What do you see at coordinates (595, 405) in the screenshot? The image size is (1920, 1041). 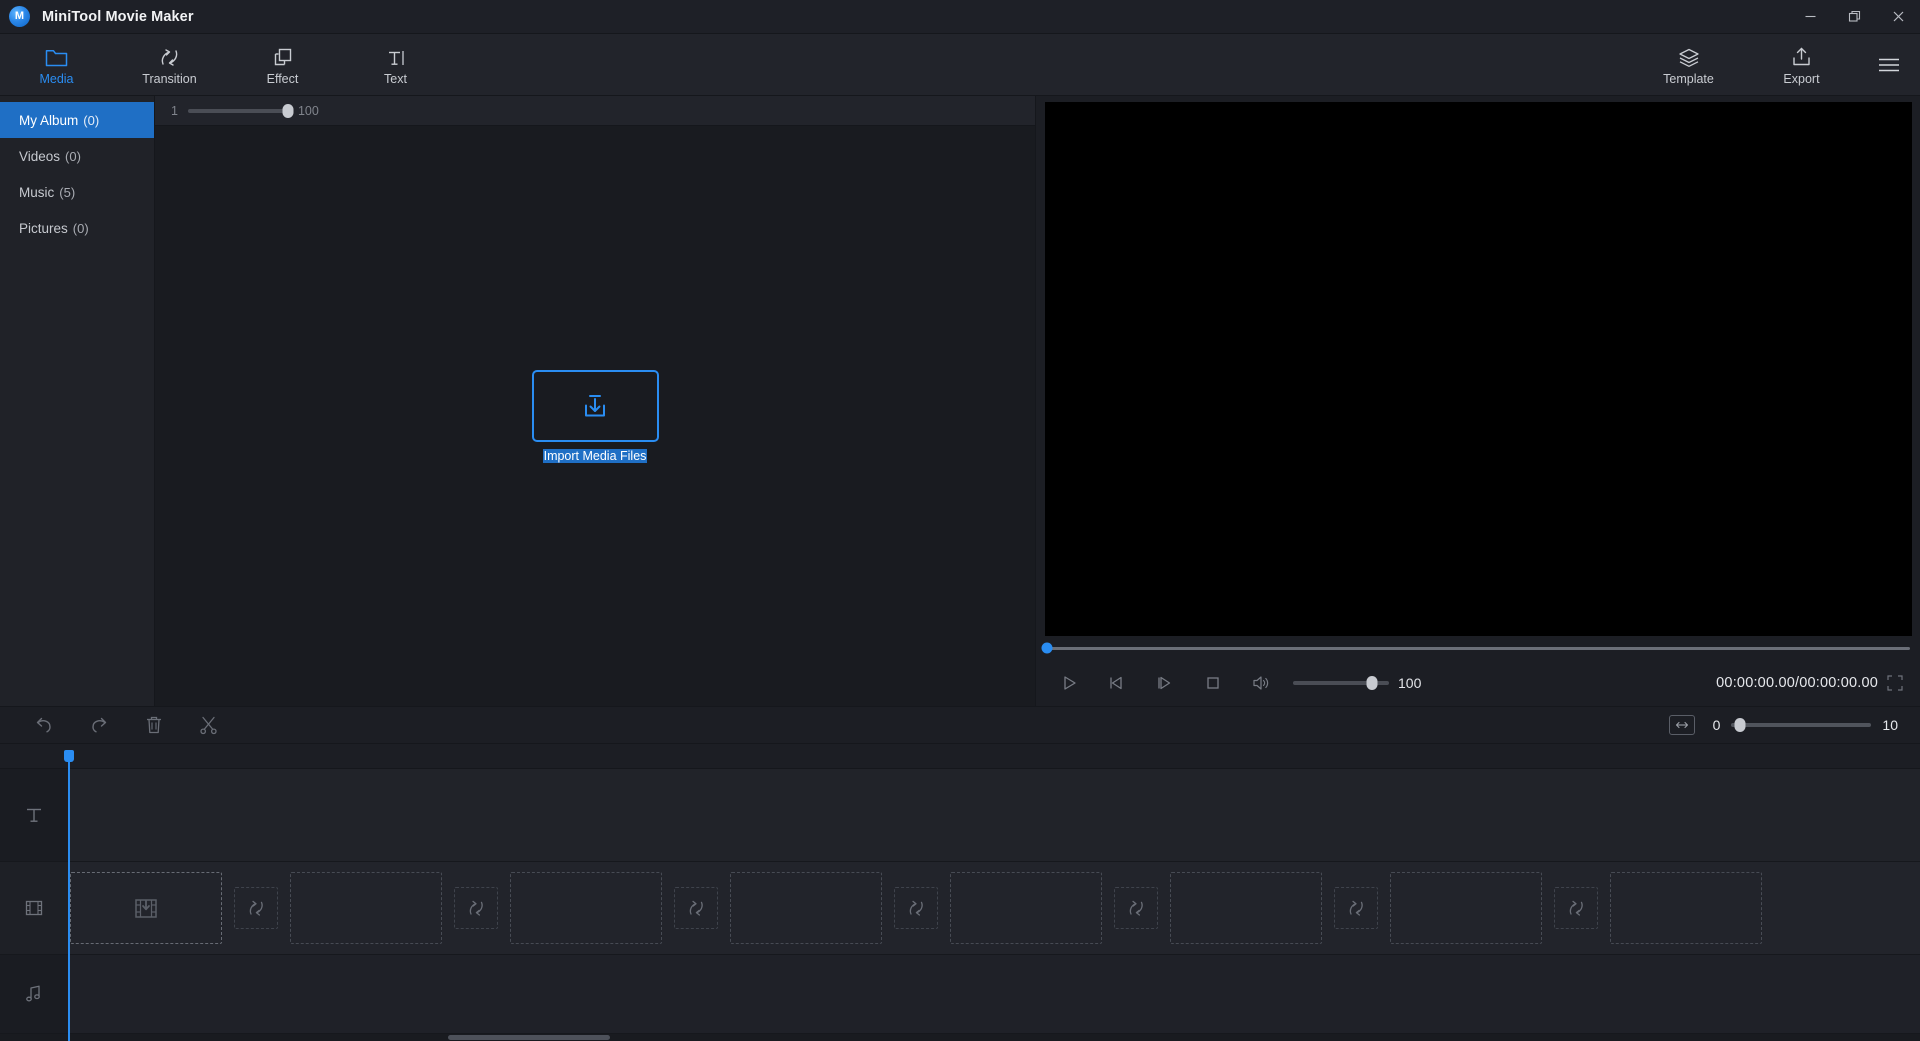 I see `import-drop-box` at bounding box center [595, 405].